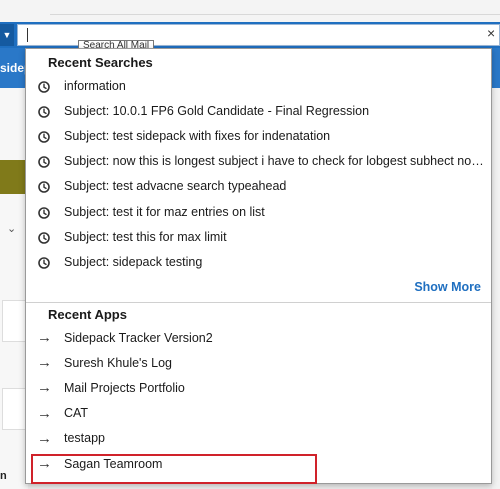  What do you see at coordinates (258, 261) in the screenshot?
I see `recent-search-item: Subject: sidepack testing` at bounding box center [258, 261].